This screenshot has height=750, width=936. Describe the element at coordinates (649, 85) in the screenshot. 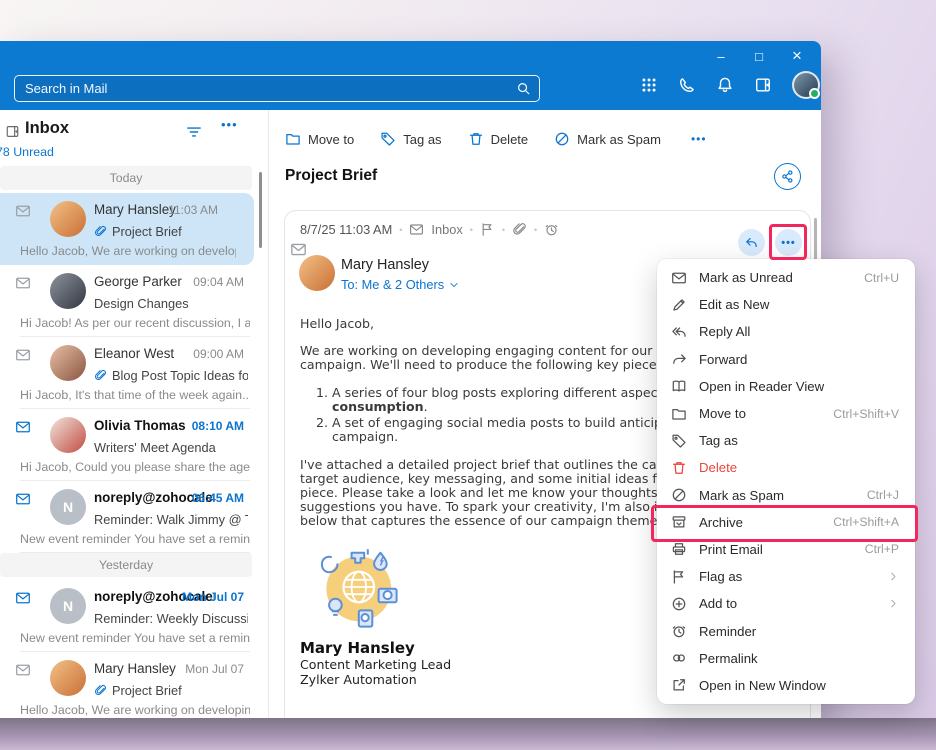

I see `dialpad-icon` at that location.